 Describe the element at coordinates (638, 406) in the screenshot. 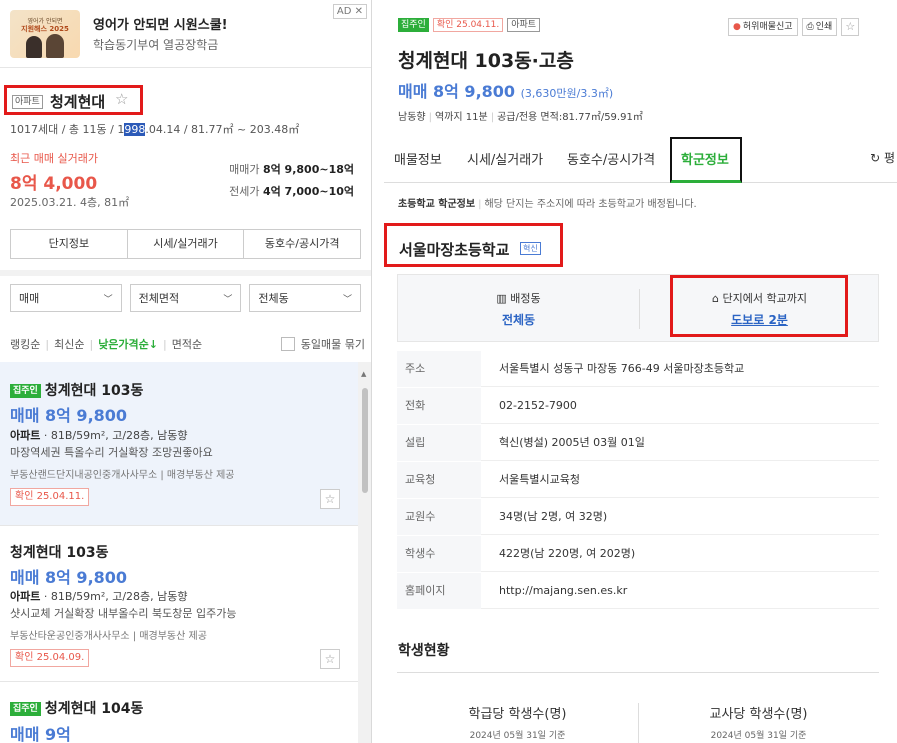

I see `table-row: 전화 02-2152-7900` at that location.